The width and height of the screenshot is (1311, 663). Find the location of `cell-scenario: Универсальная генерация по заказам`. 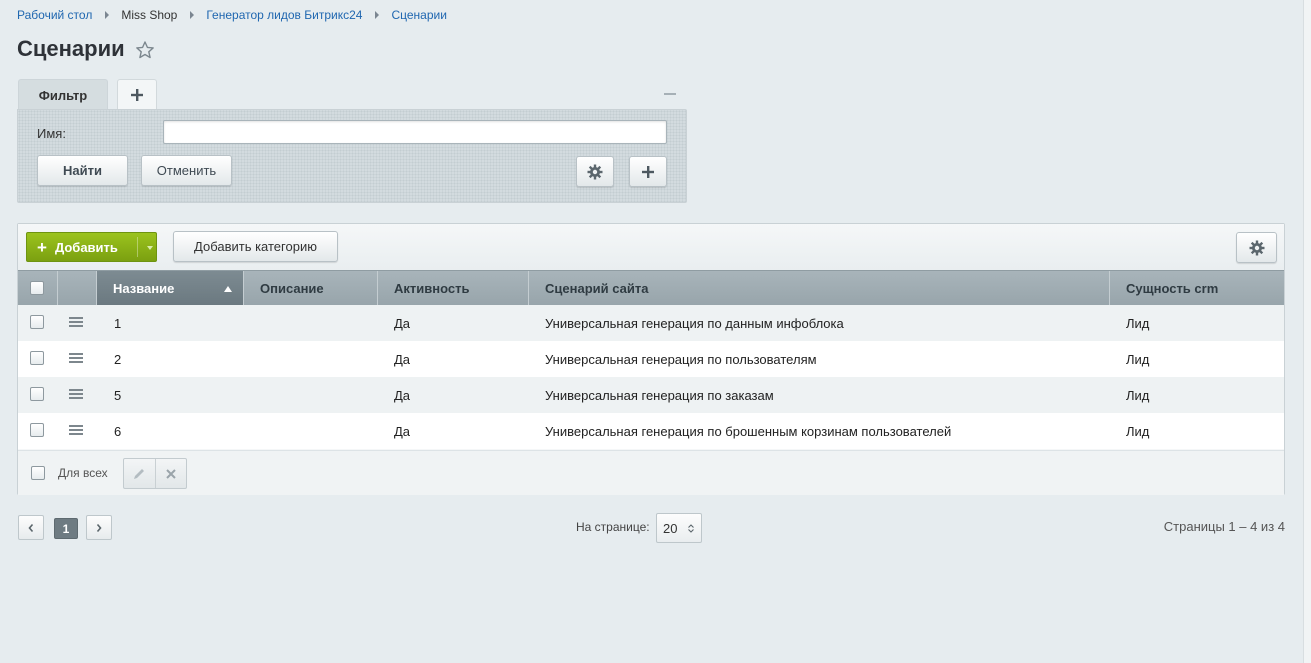

cell-scenario: Универсальная генерация по заказам is located at coordinates (659, 395).